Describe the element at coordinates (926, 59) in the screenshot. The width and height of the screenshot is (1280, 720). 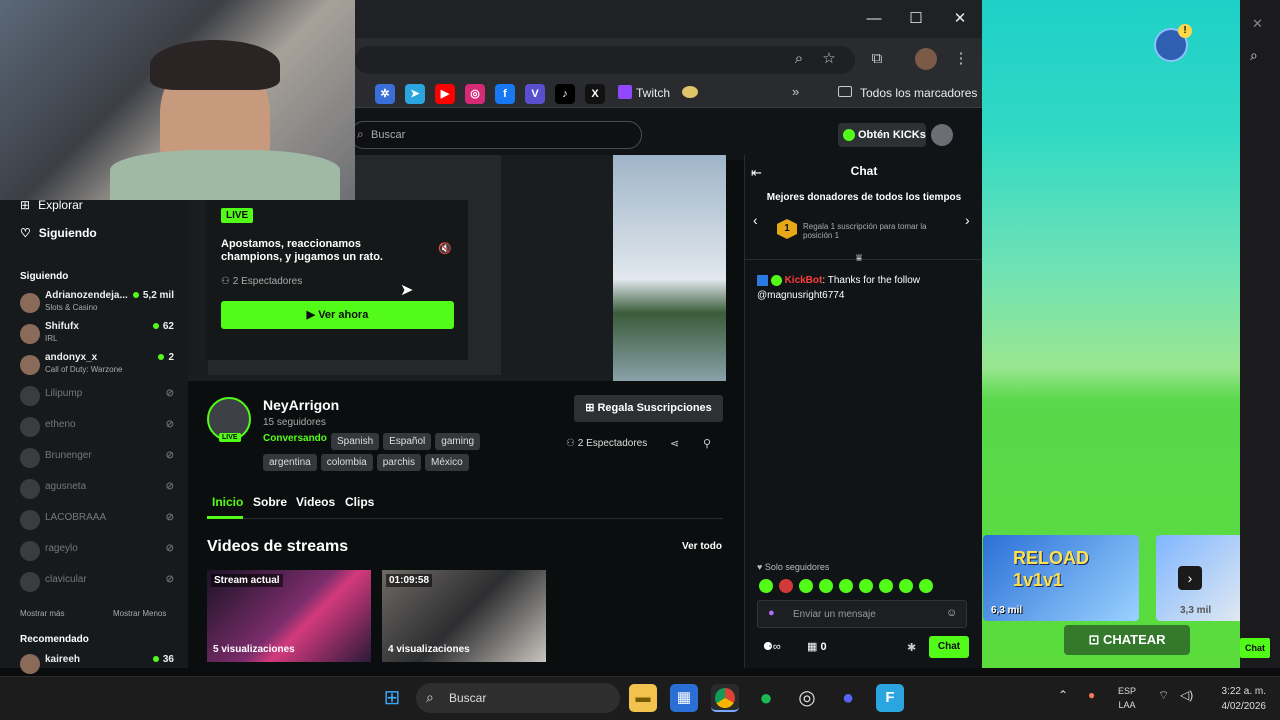
I see `profile-avatar` at that location.